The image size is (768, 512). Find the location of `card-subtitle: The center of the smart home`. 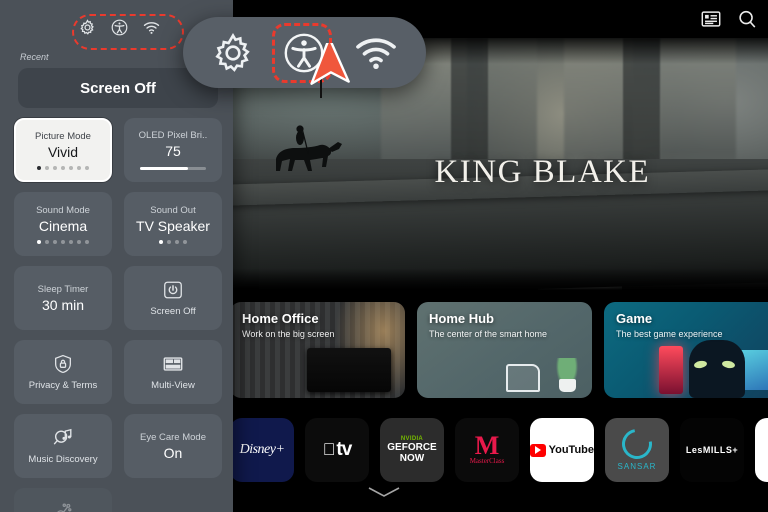

card-subtitle: The center of the smart home is located at coordinates (488, 334).